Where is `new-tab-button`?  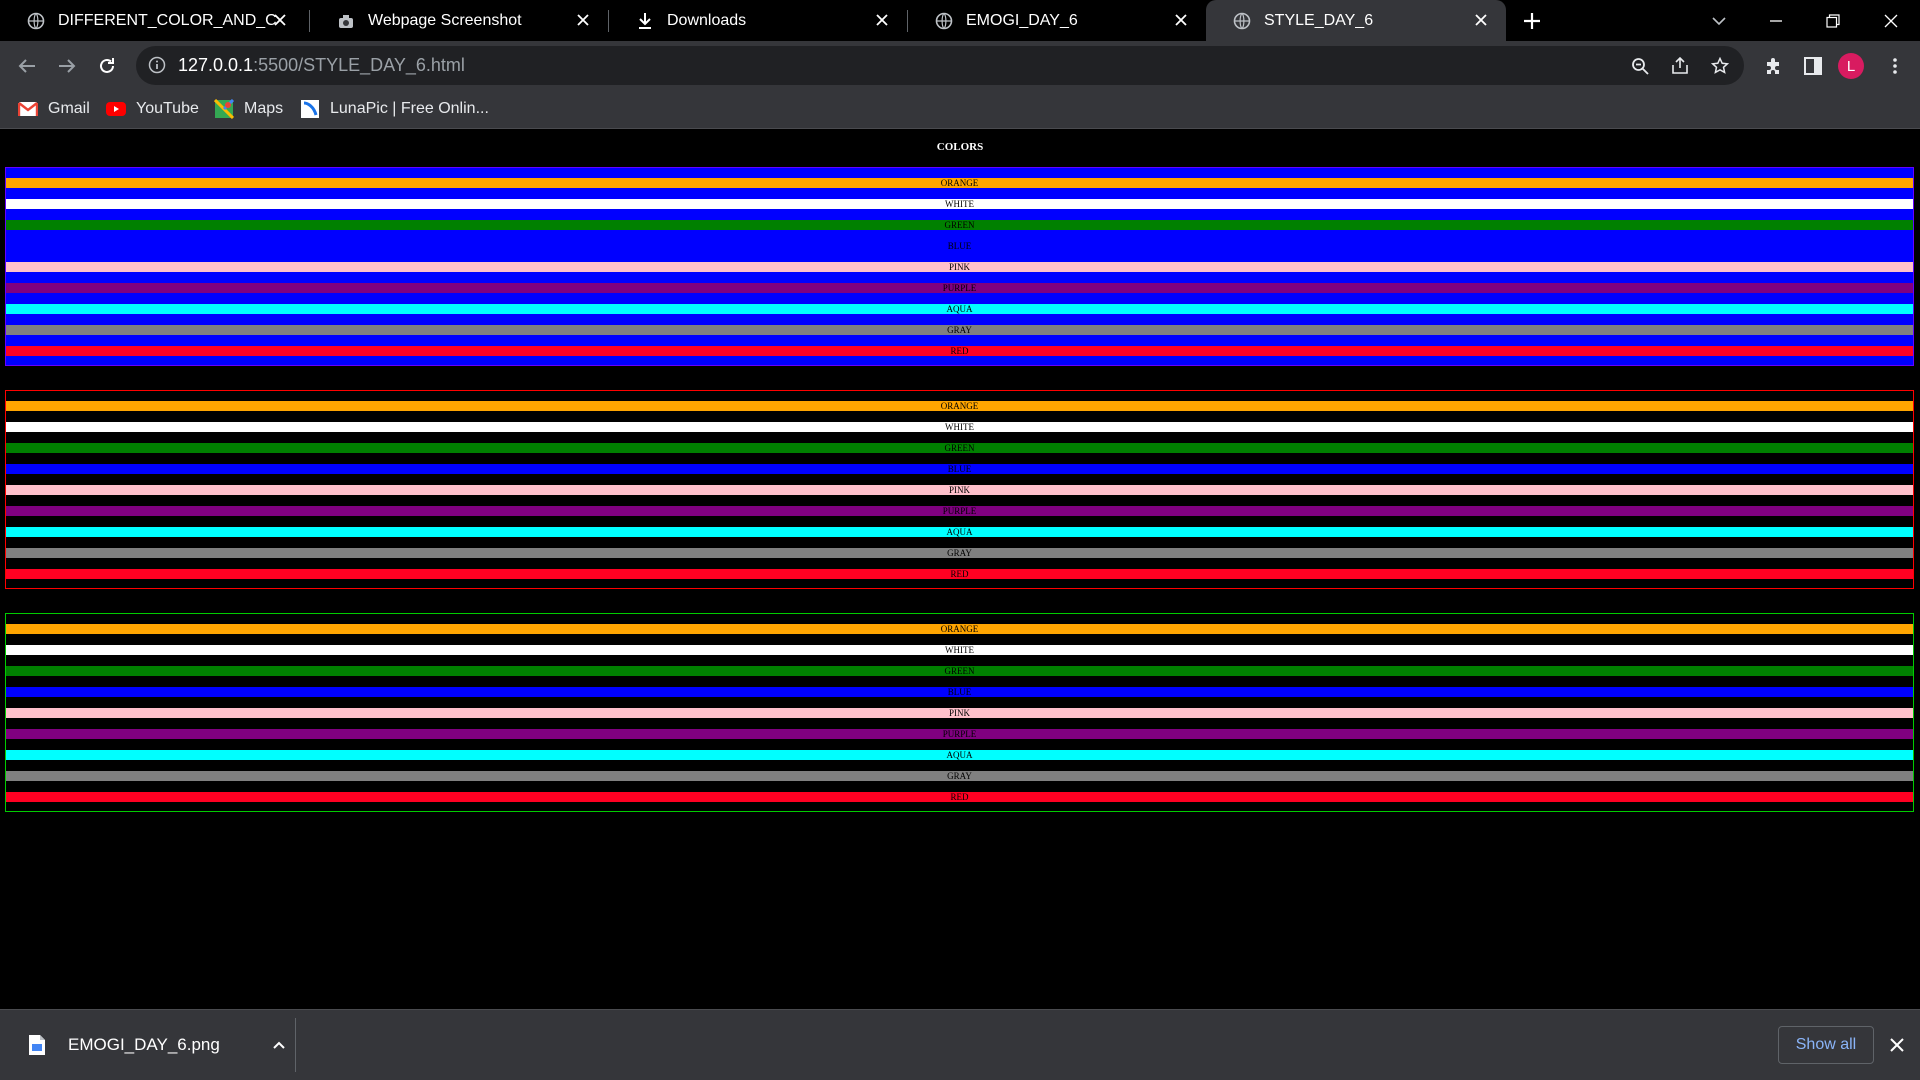 new-tab-button is located at coordinates (1532, 21).